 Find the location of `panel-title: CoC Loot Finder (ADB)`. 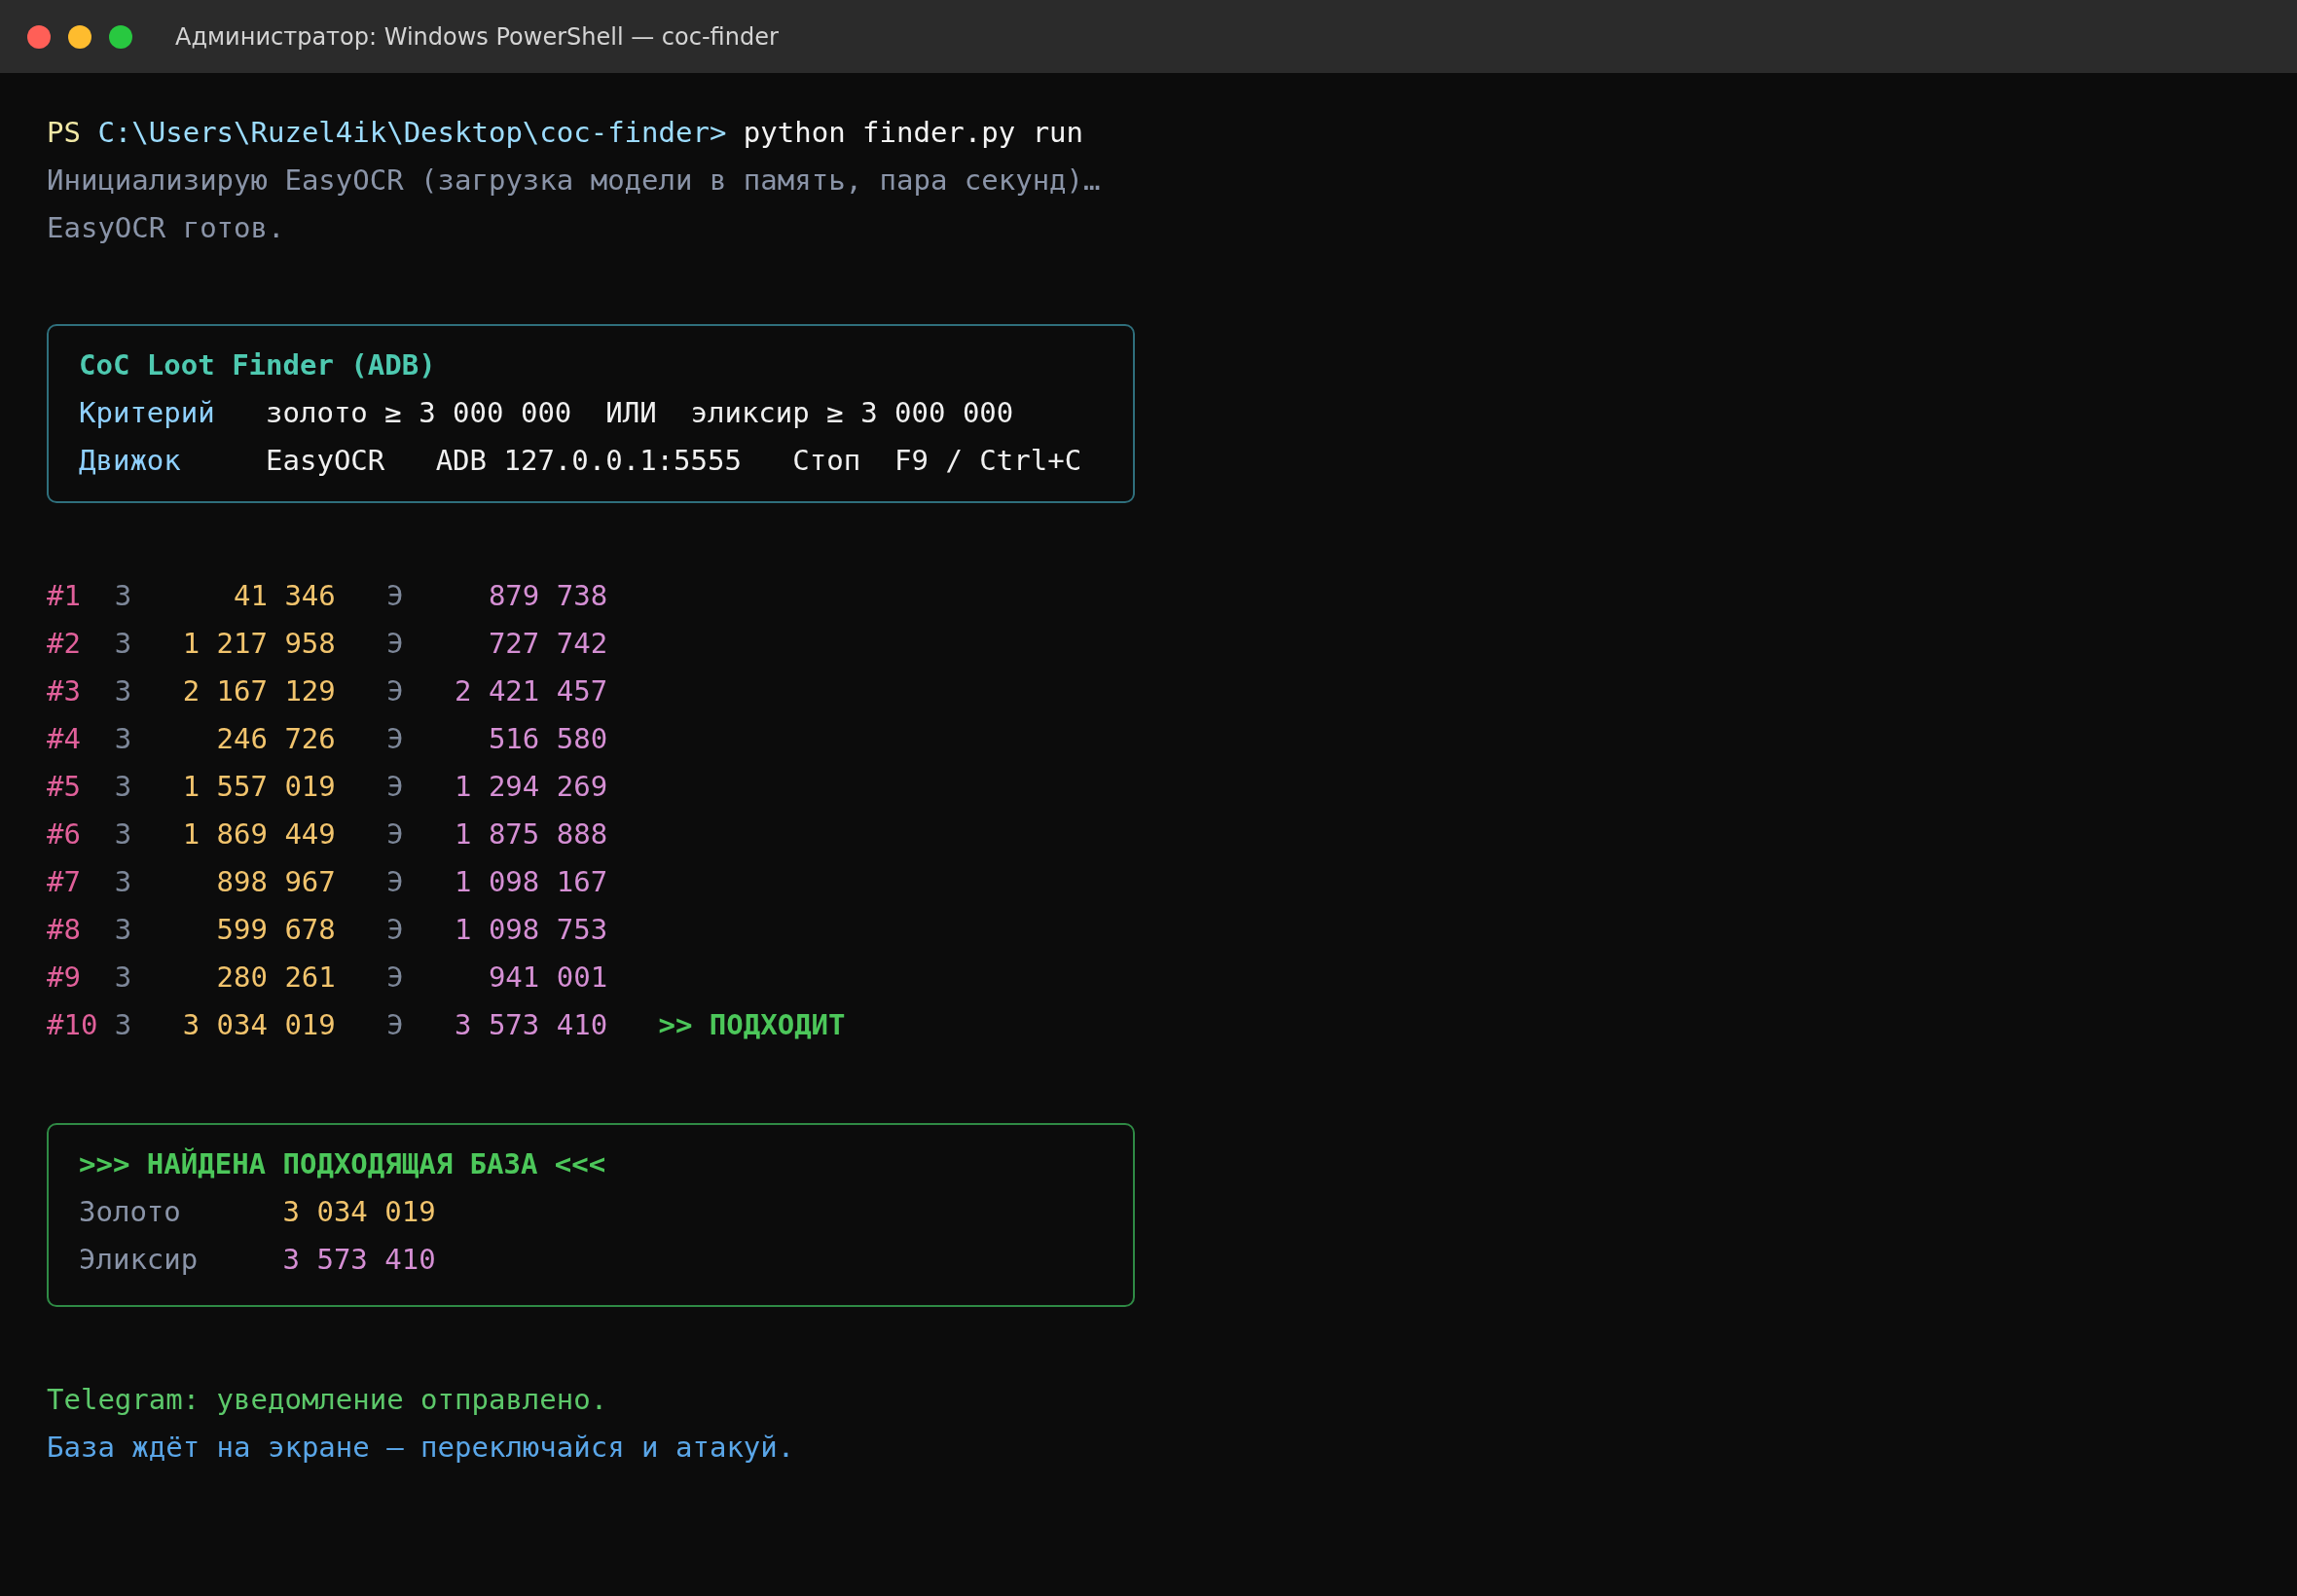

panel-title: CoC Loot Finder (ADB) is located at coordinates (257, 365).